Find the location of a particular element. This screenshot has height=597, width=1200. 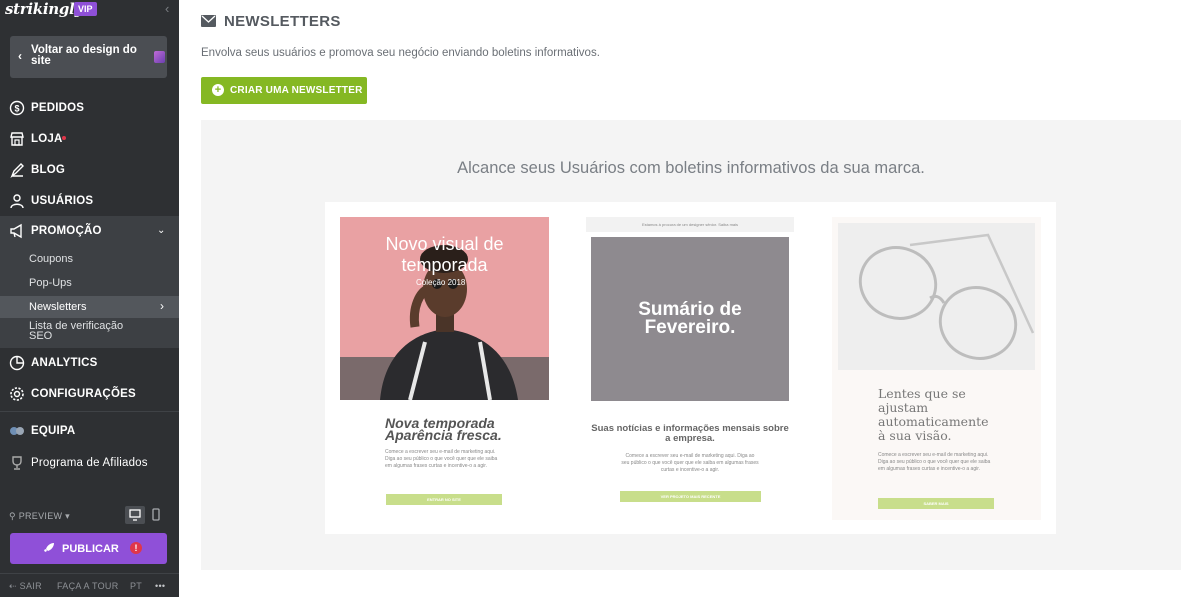

language-selector: PT is located at coordinates (136, 586).